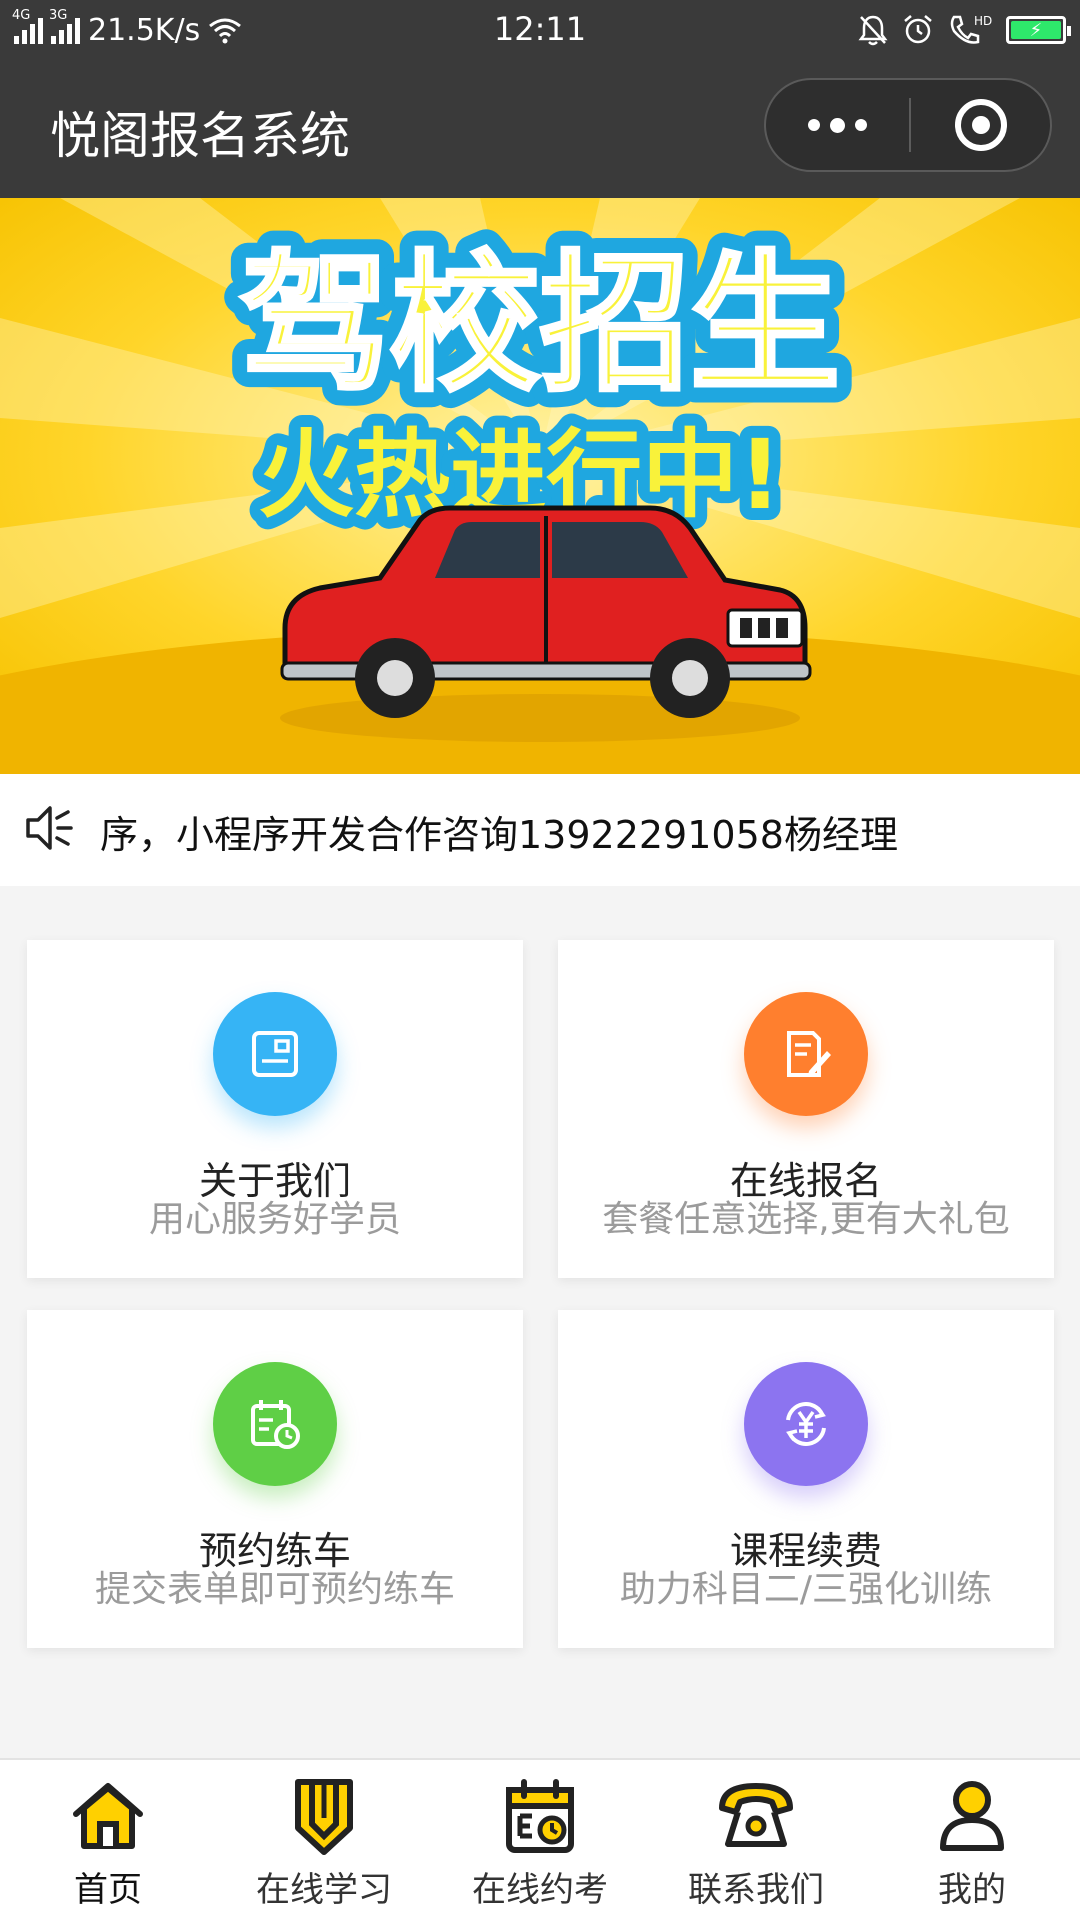 The height and width of the screenshot is (1920, 1080). I want to click on card-desc: 助力科目二/三强化训练, so click(806, 1589).